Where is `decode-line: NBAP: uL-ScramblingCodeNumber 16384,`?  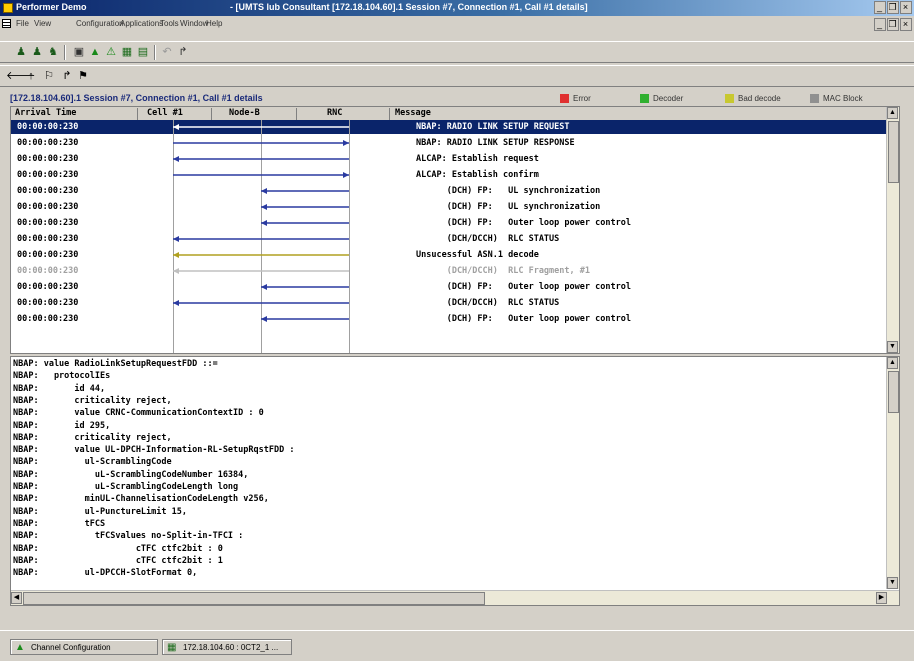
decode-line: NBAP: uL-ScramblingCodeNumber 16384, is located at coordinates (131, 474).